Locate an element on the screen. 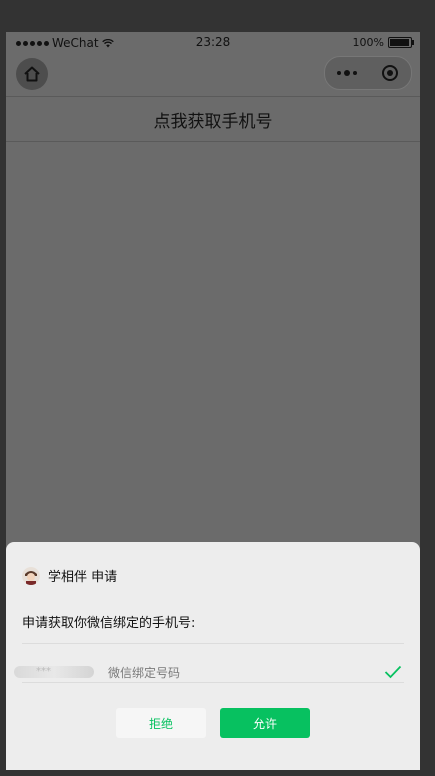 Image resolution: width=435 pixels, height=776 pixels. nav-bar: 点我获取手机号 is located at coordinates (213, 119).